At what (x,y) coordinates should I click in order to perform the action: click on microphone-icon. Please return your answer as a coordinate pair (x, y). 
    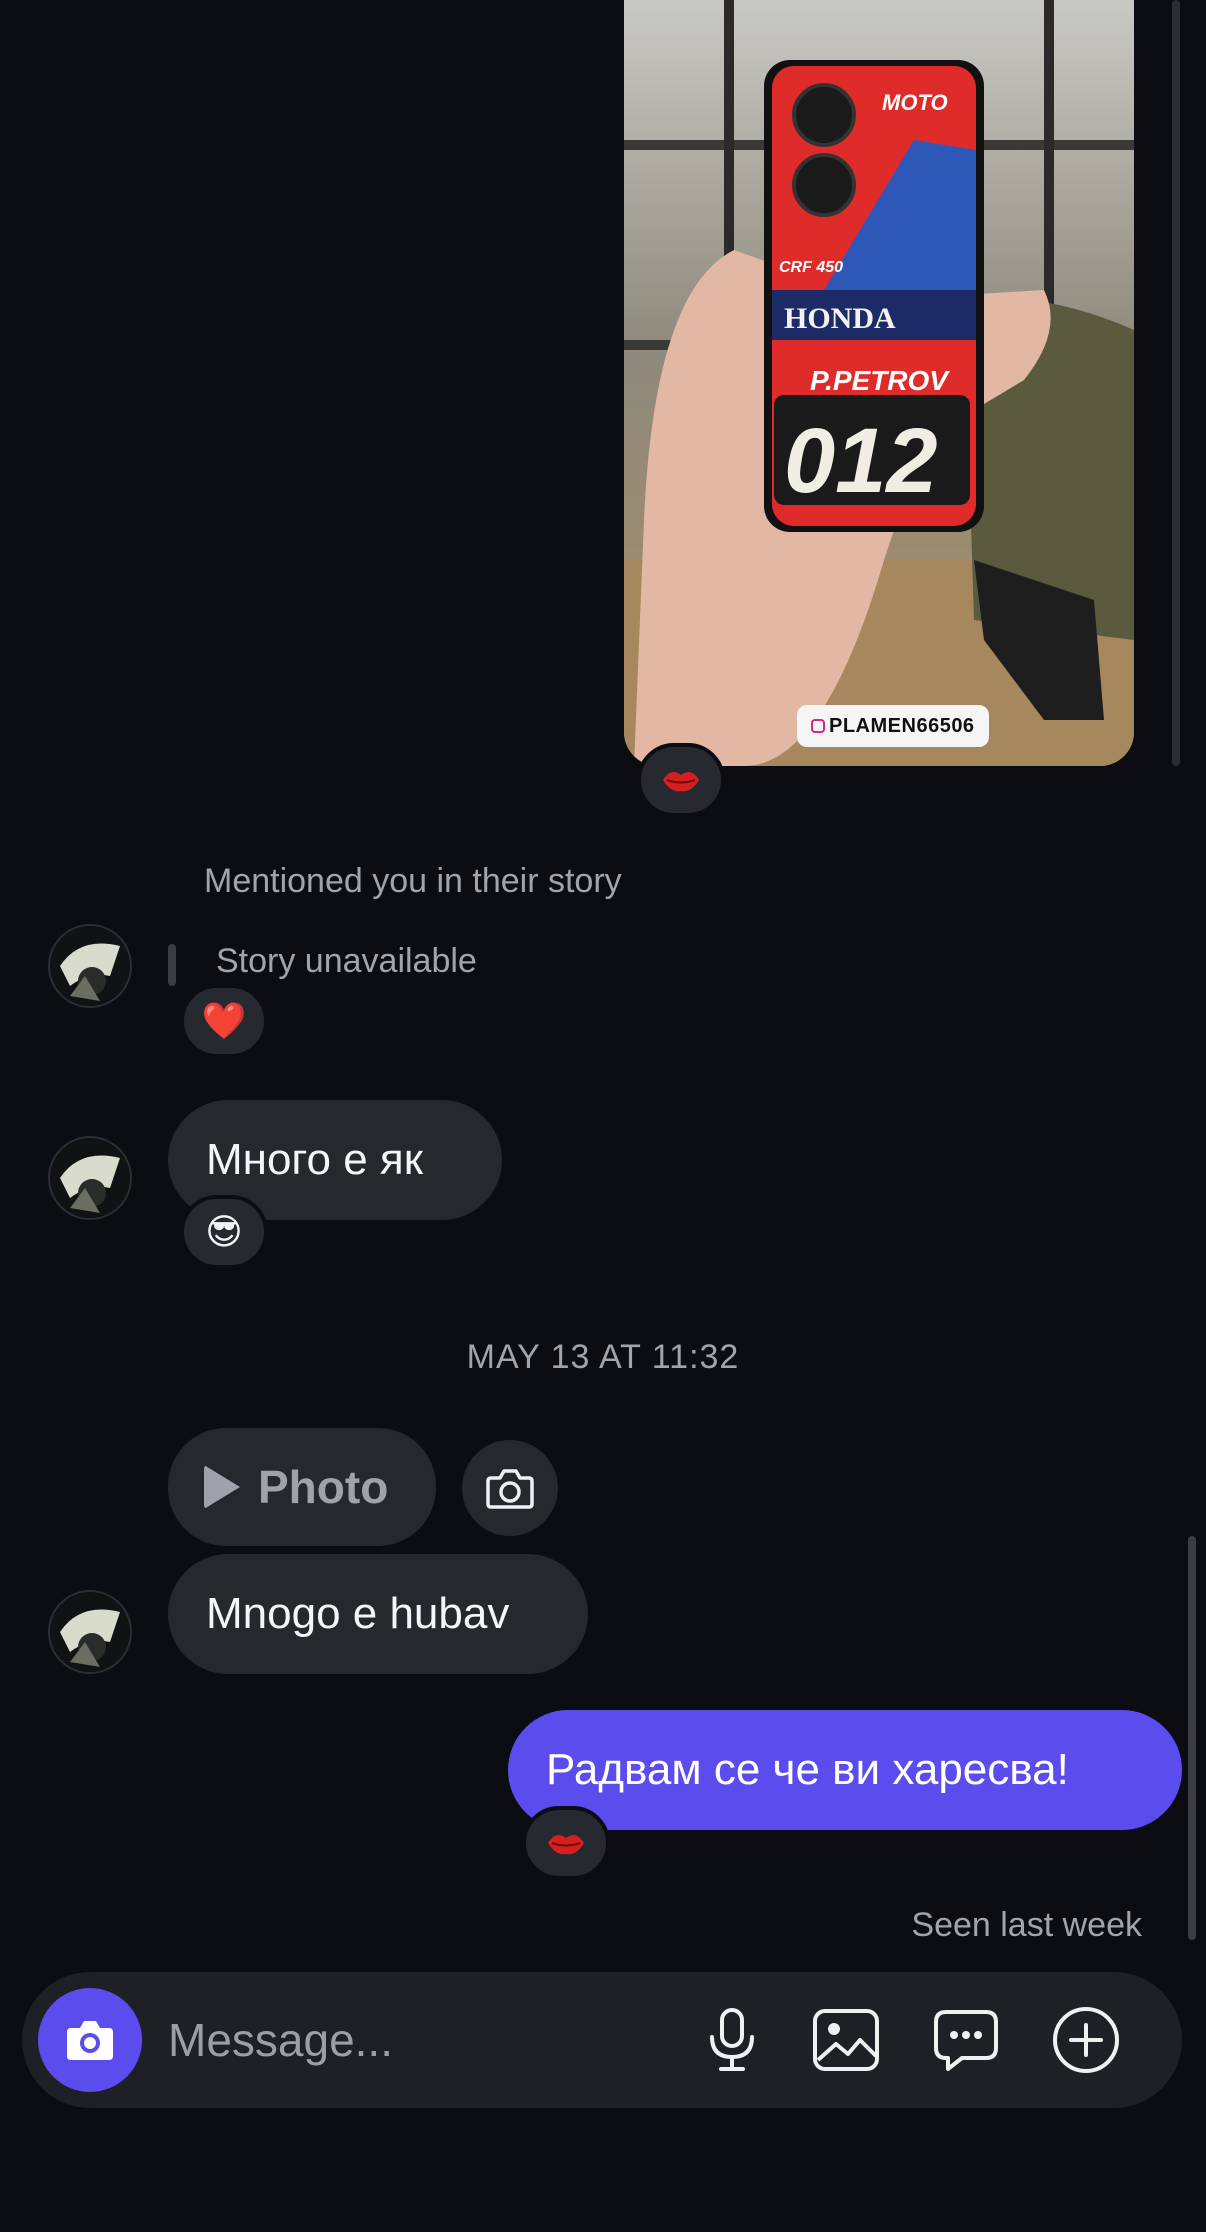
    Looking at the image, I should click on (732, 2039).